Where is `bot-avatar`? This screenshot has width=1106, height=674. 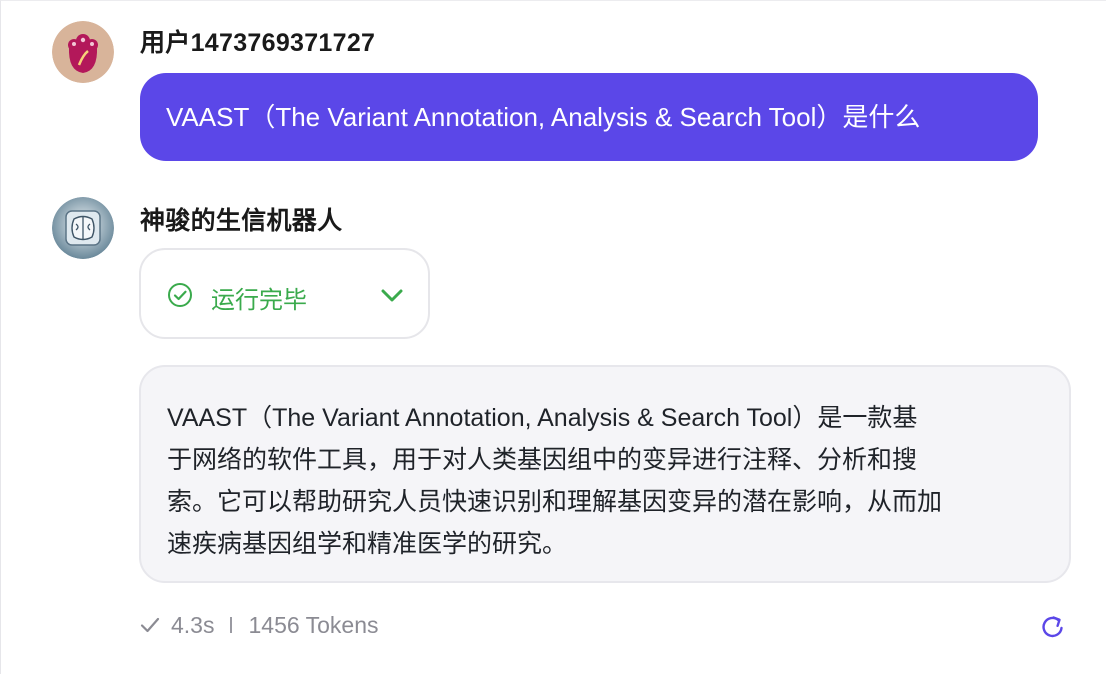
bot-avatar is located at coordinates (83, 228).